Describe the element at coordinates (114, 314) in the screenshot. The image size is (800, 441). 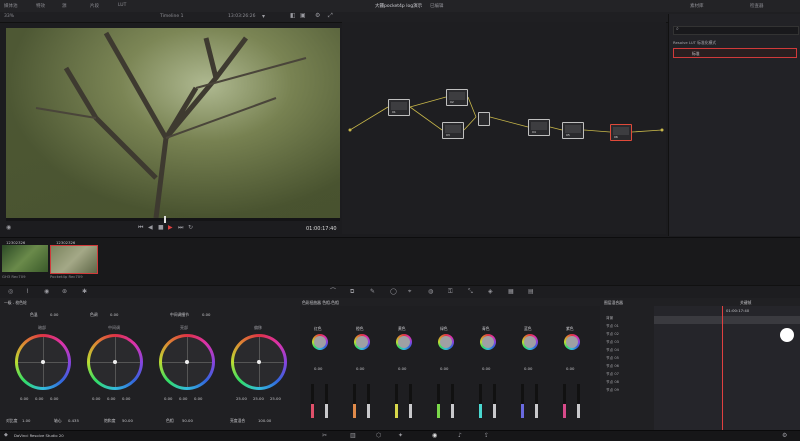
I see `tint-value: 0.00` at that location.